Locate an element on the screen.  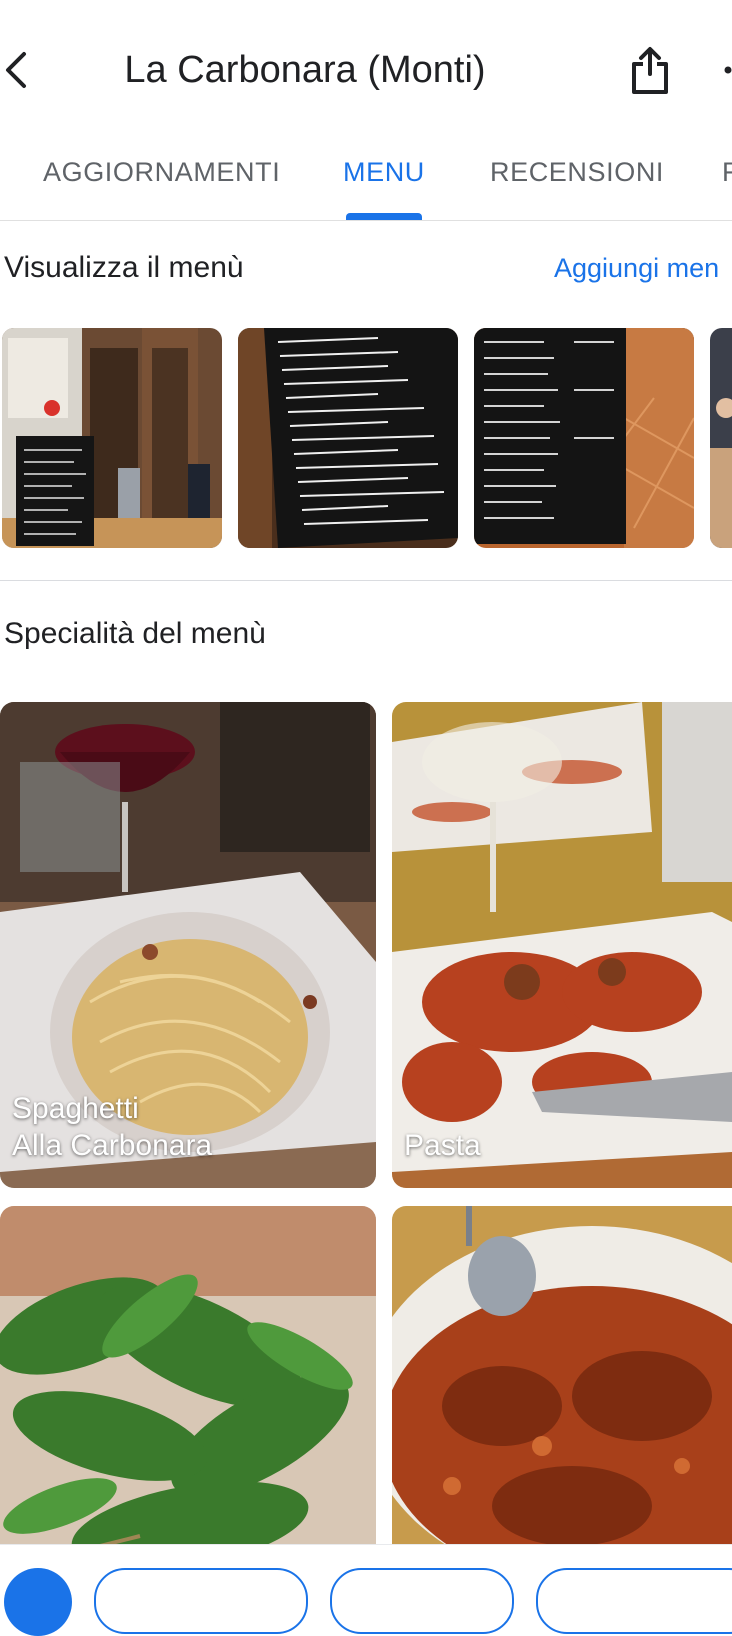
directions-button is located at coordinates (38, 1602).